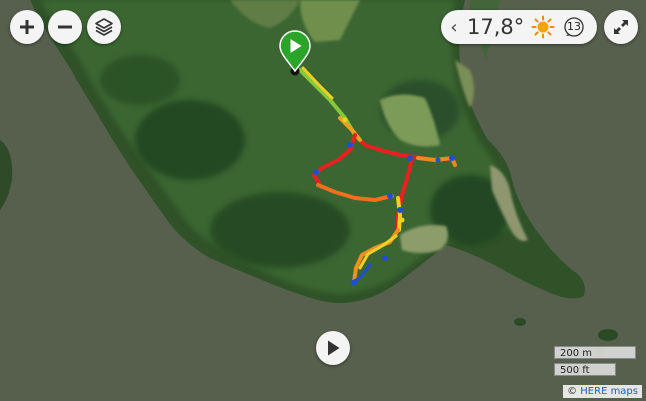 The width and height of the screenshot is (646, 401). What do you see at coordinates (295, 53) in the screenshot?
I see `start-marker` at bounding box center [295, 53].